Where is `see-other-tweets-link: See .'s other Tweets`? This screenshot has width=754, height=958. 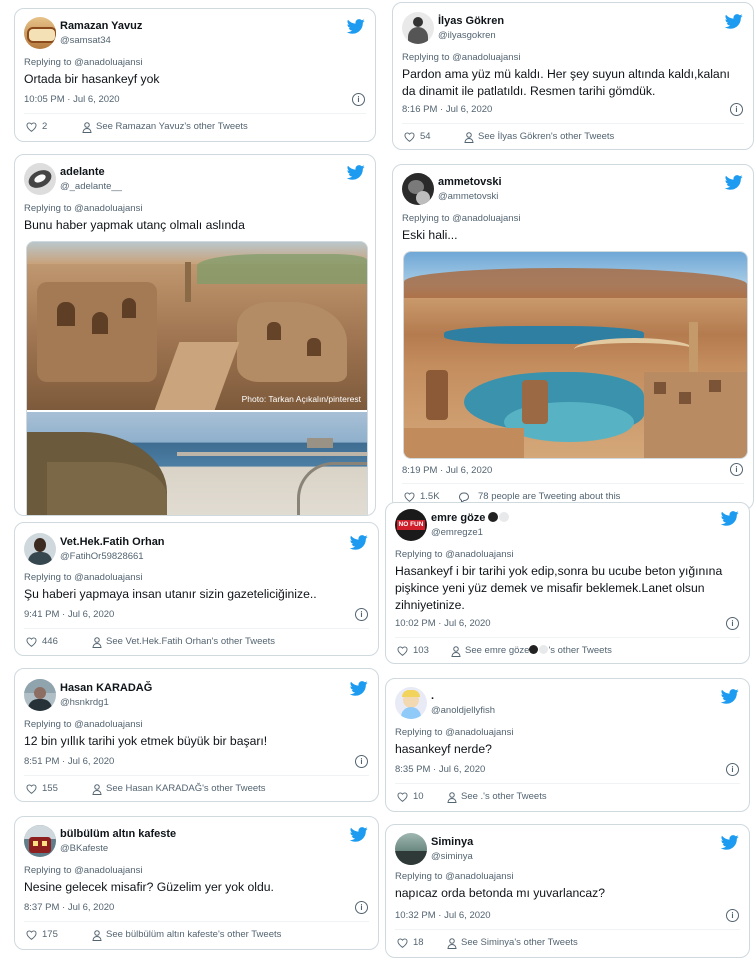 see-other-tweets-link: See .'s other Tweets is located at coordinates (504, 796).